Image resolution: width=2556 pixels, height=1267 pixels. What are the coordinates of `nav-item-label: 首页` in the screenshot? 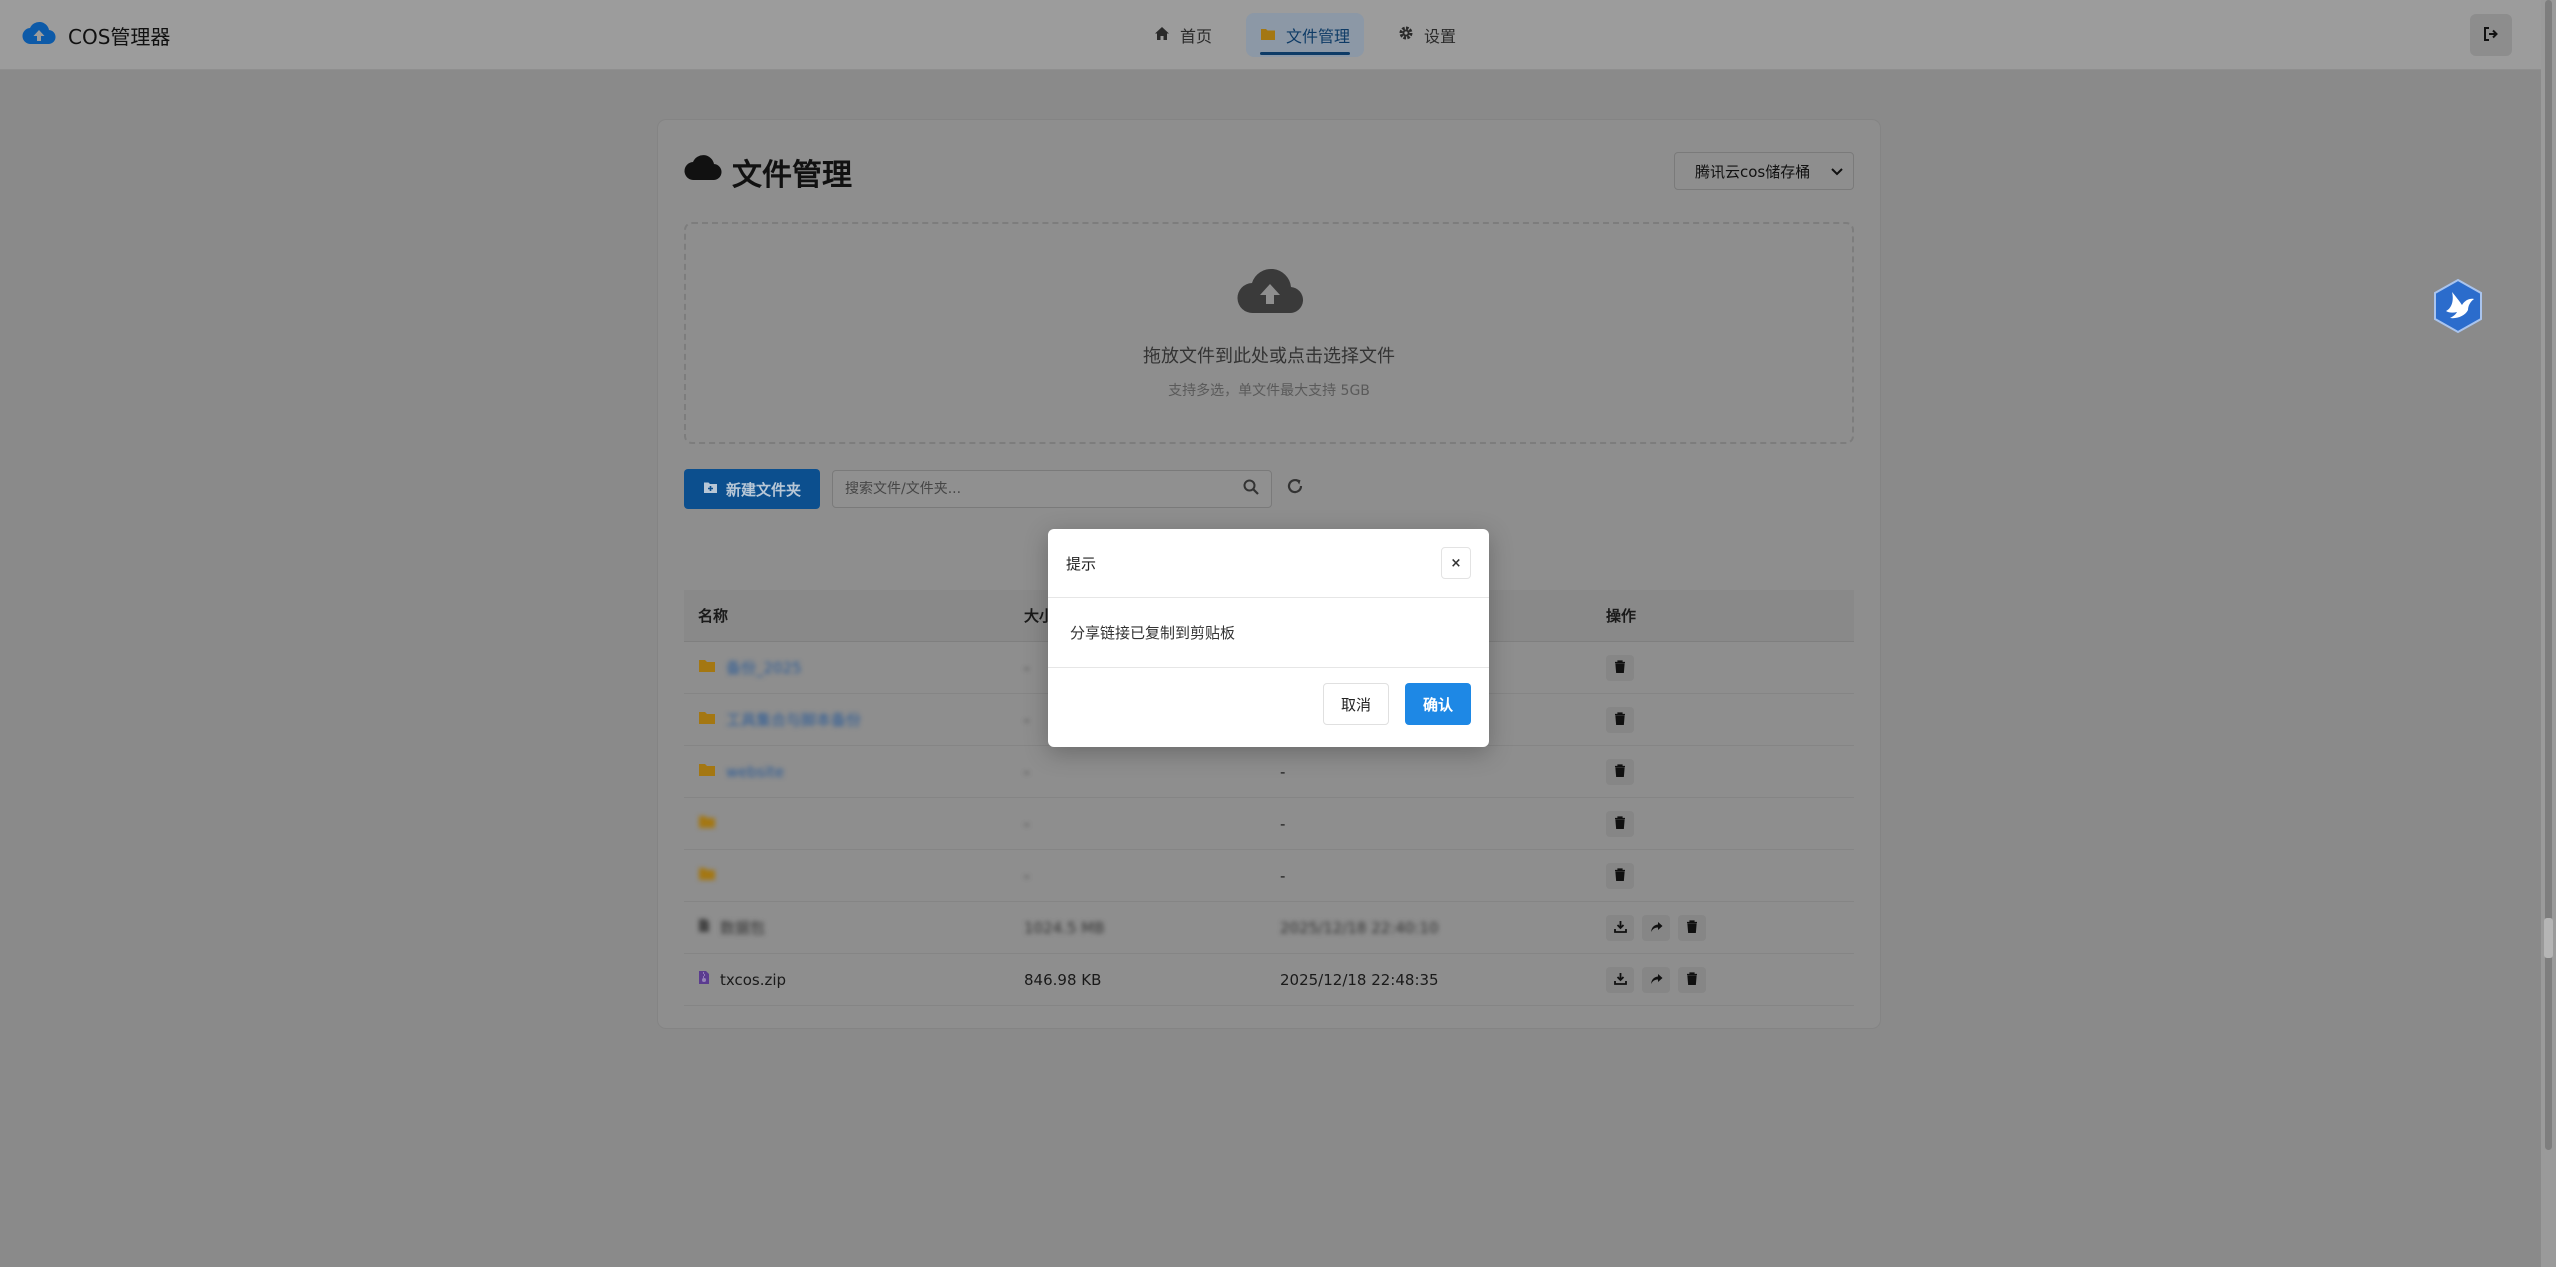 It's located at (1196, 36).